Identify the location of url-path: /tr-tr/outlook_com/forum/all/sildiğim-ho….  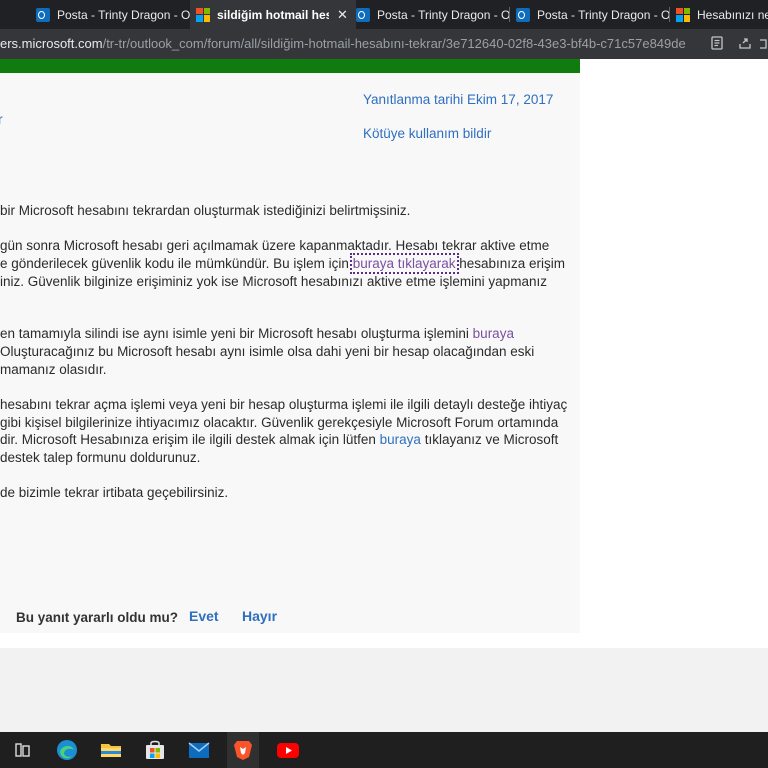
(394, 43).